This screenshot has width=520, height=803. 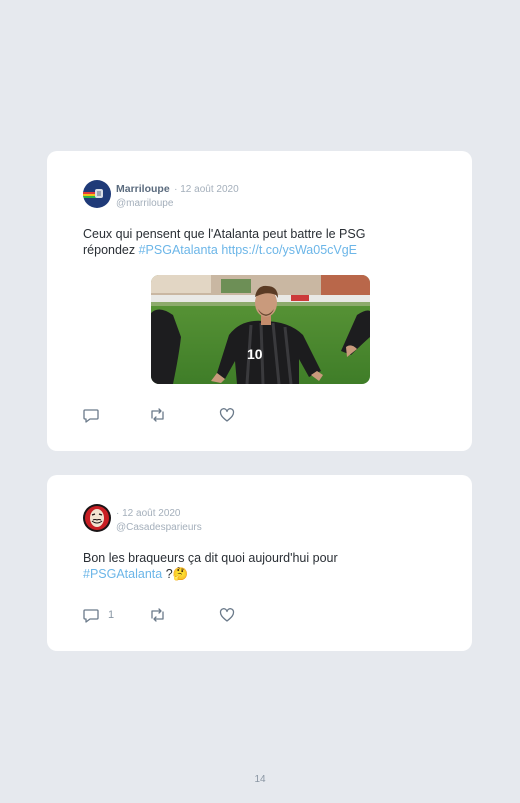 I want to click on author-handle: @marriloupe, so click(x=177, y=203).